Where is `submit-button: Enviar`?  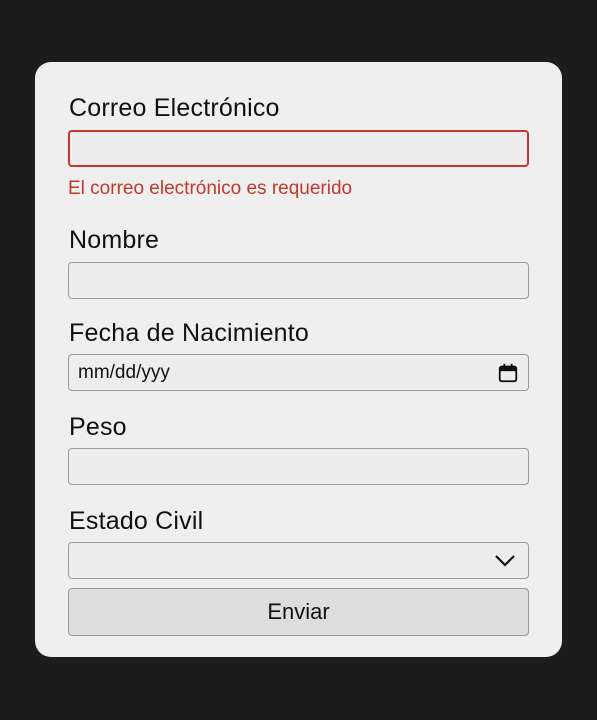 submit-button: Enviar is located at coordinates (298, 612).